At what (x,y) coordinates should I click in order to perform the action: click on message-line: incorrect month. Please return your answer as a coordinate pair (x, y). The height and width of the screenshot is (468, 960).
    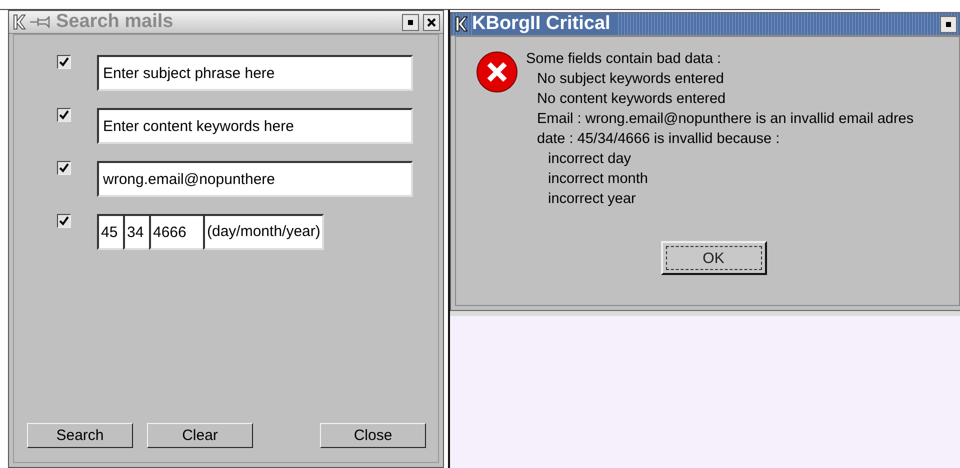
    Looking at the image, I should click on (598, 179).